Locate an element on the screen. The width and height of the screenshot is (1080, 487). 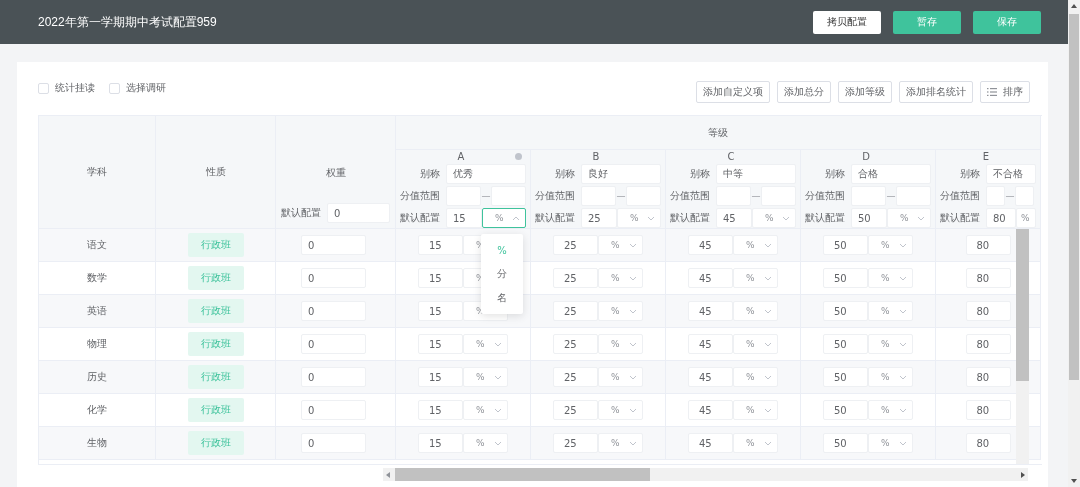
input-field: 不合格 is located at coordinates (1011, 174).